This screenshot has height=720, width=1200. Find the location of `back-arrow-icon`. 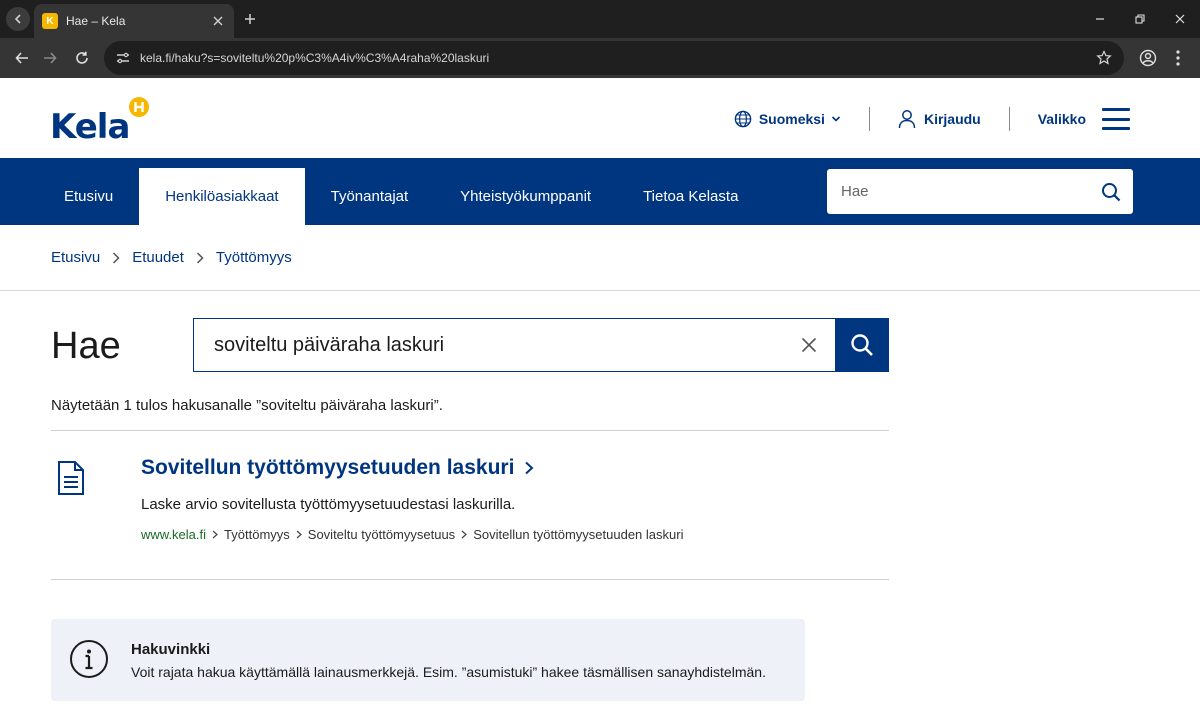

back-arrow-icon is located at coordinates (22, 58).